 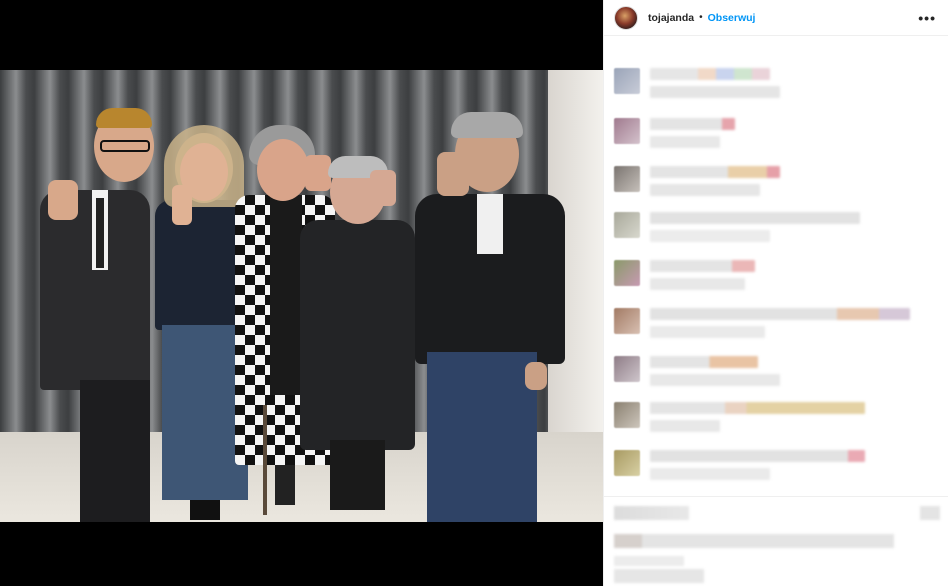 I want to click on pixelated-actions-right, so click(x=930, y=513).